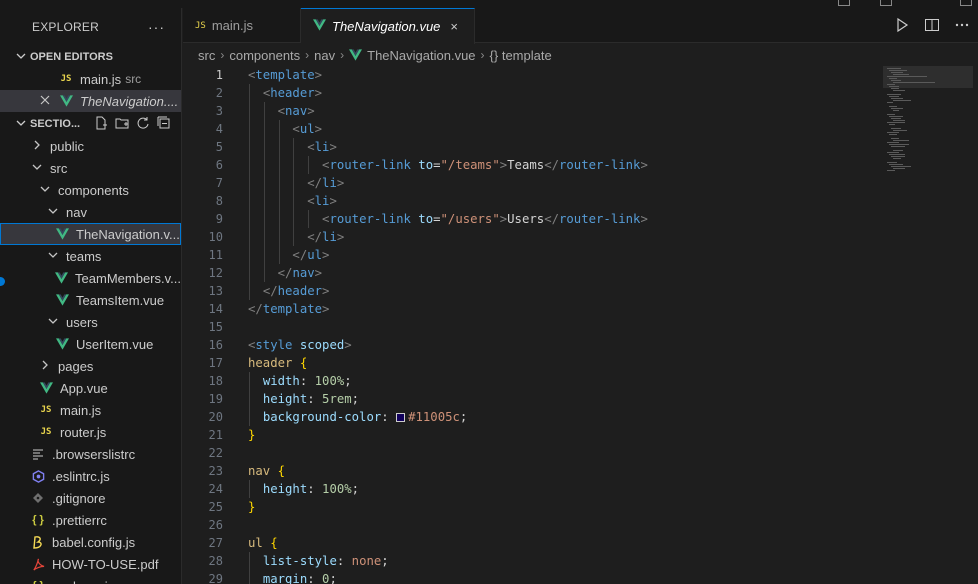 The width and height of the screenshot is (978, 584). Describe the element at coordinates (902, 25) in the screenshot. I see `run-icon` at that location.